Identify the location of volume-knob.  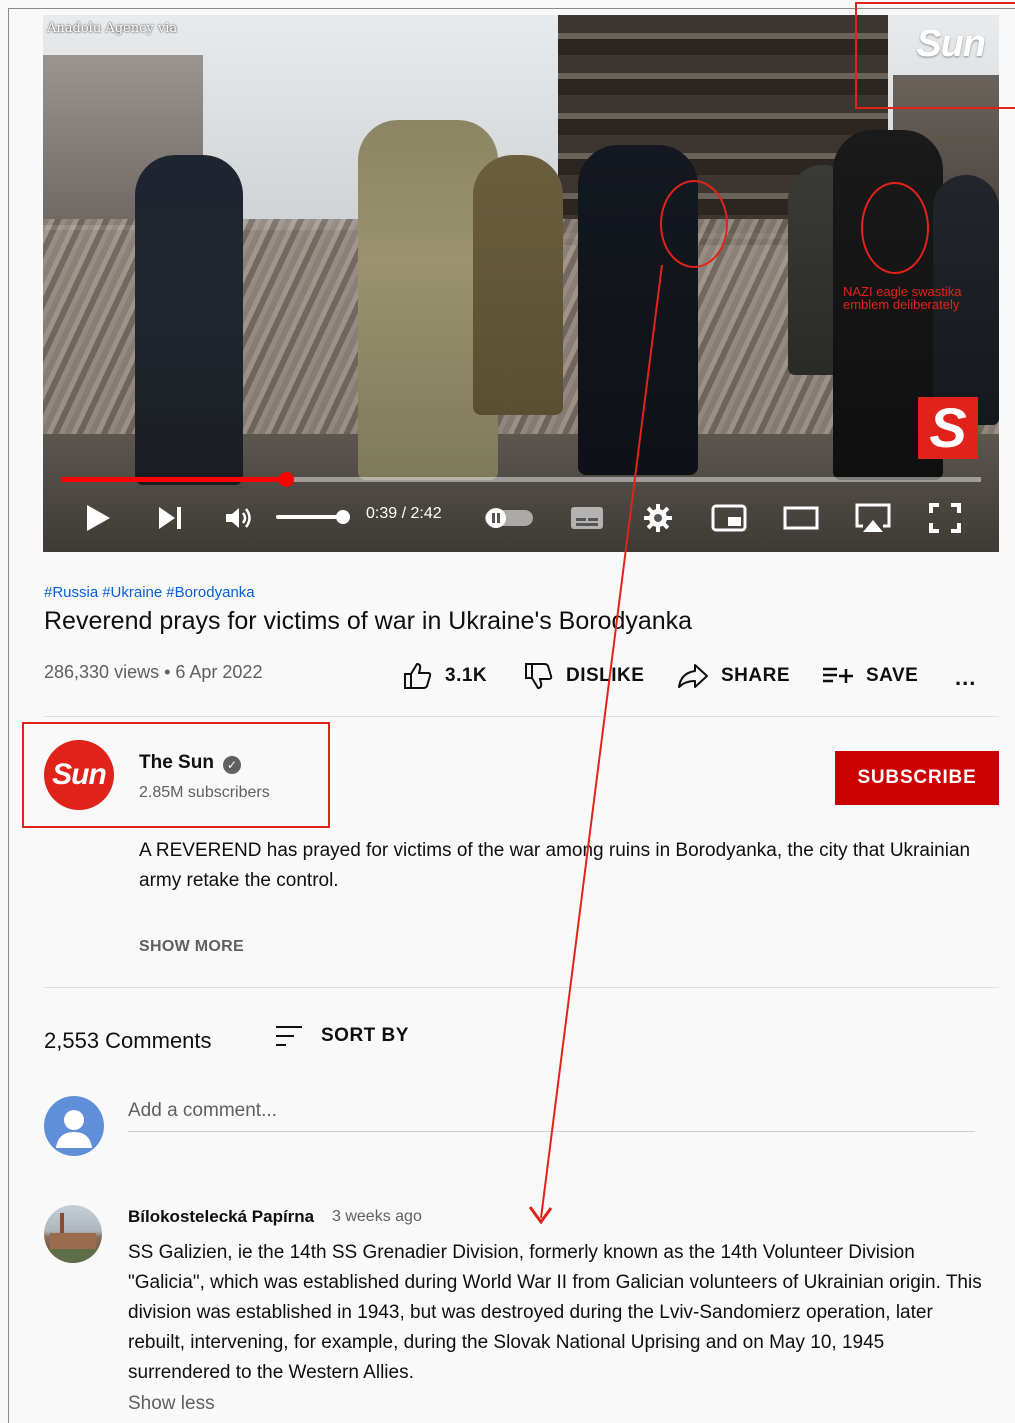
(342, 517).